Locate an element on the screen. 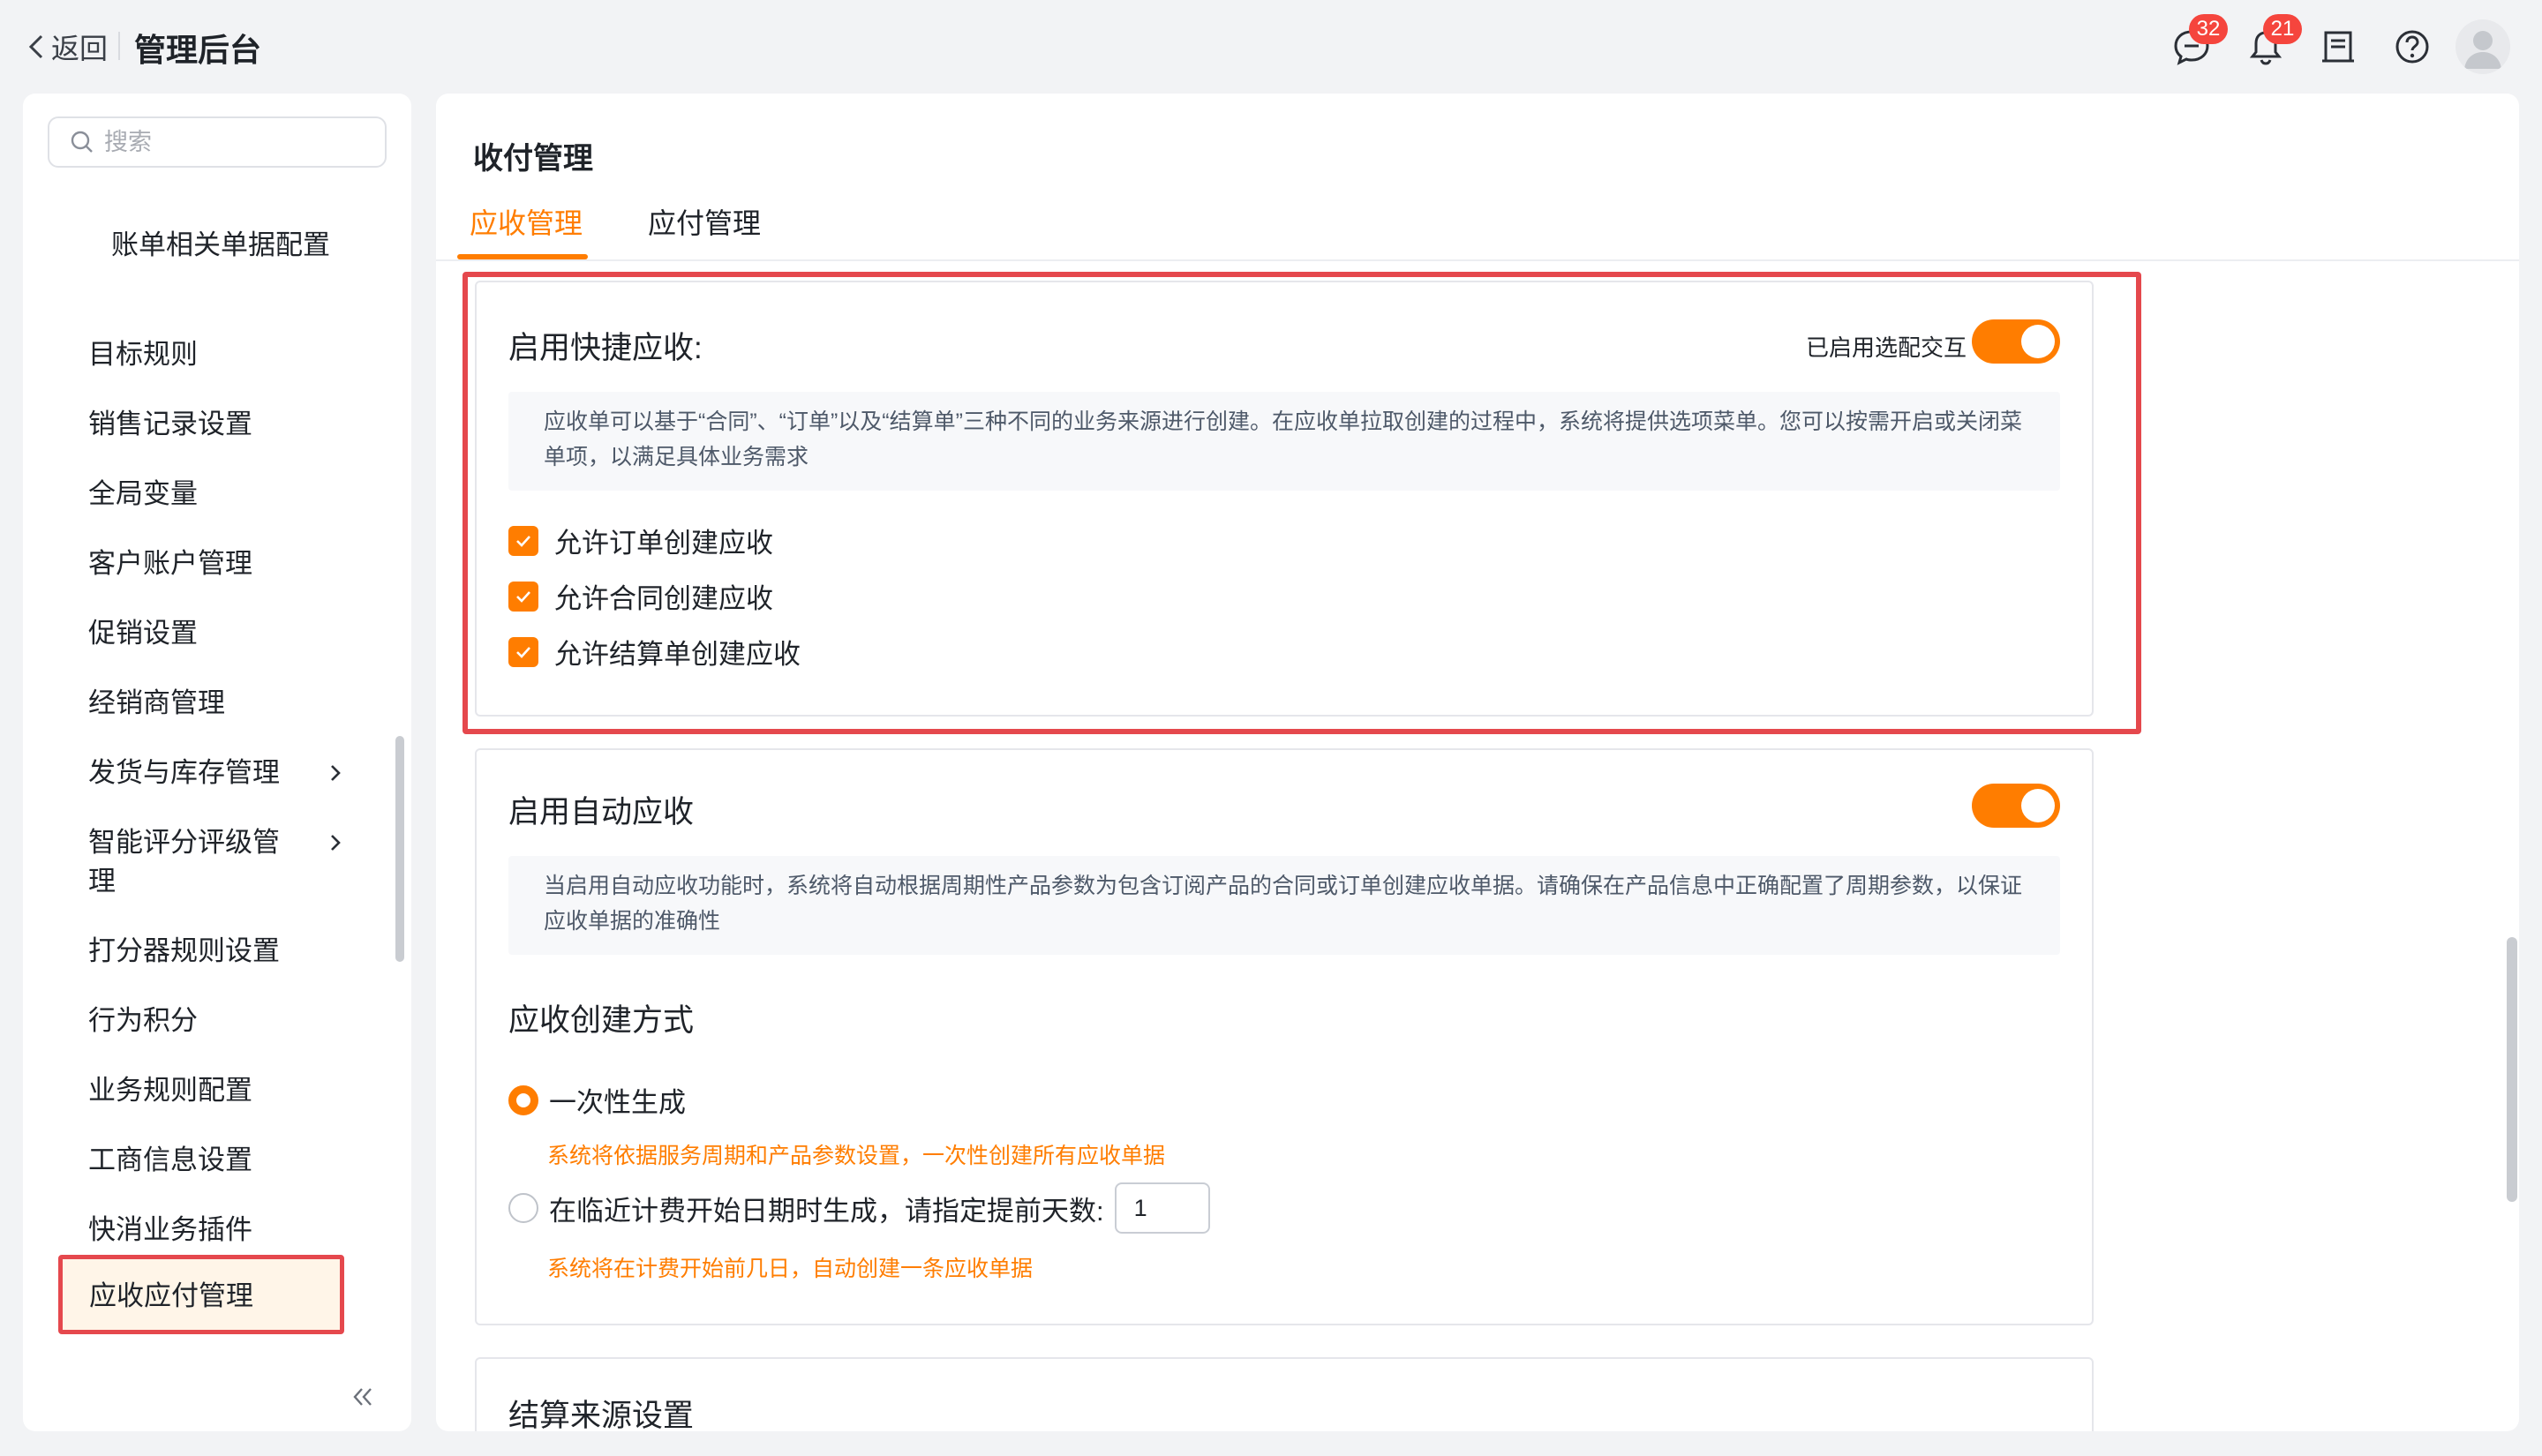 This screenshot has width=2542, height=1456. tab-payable: 应付管理 is located at coordinates (704, 221).